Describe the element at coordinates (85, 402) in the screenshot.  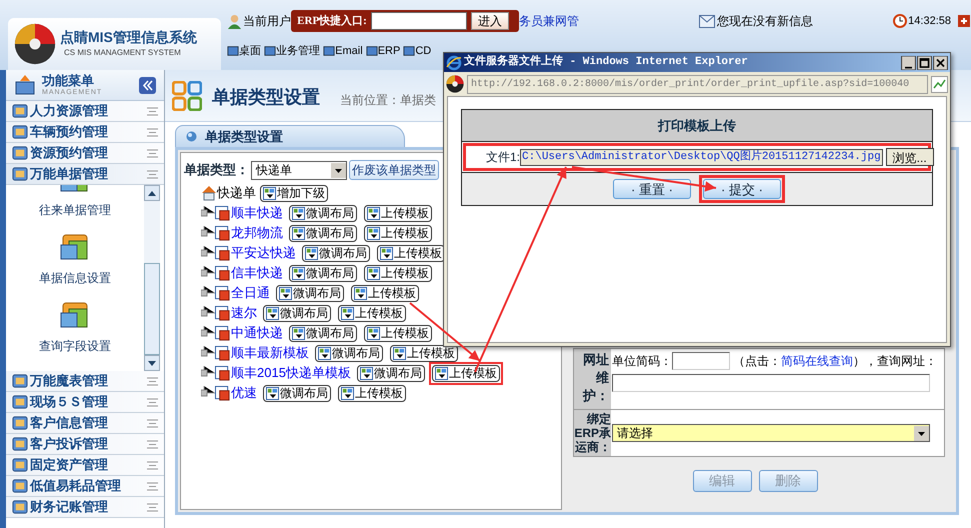
I see `menu-group-header: 现场５Ｓ管理` at that location.